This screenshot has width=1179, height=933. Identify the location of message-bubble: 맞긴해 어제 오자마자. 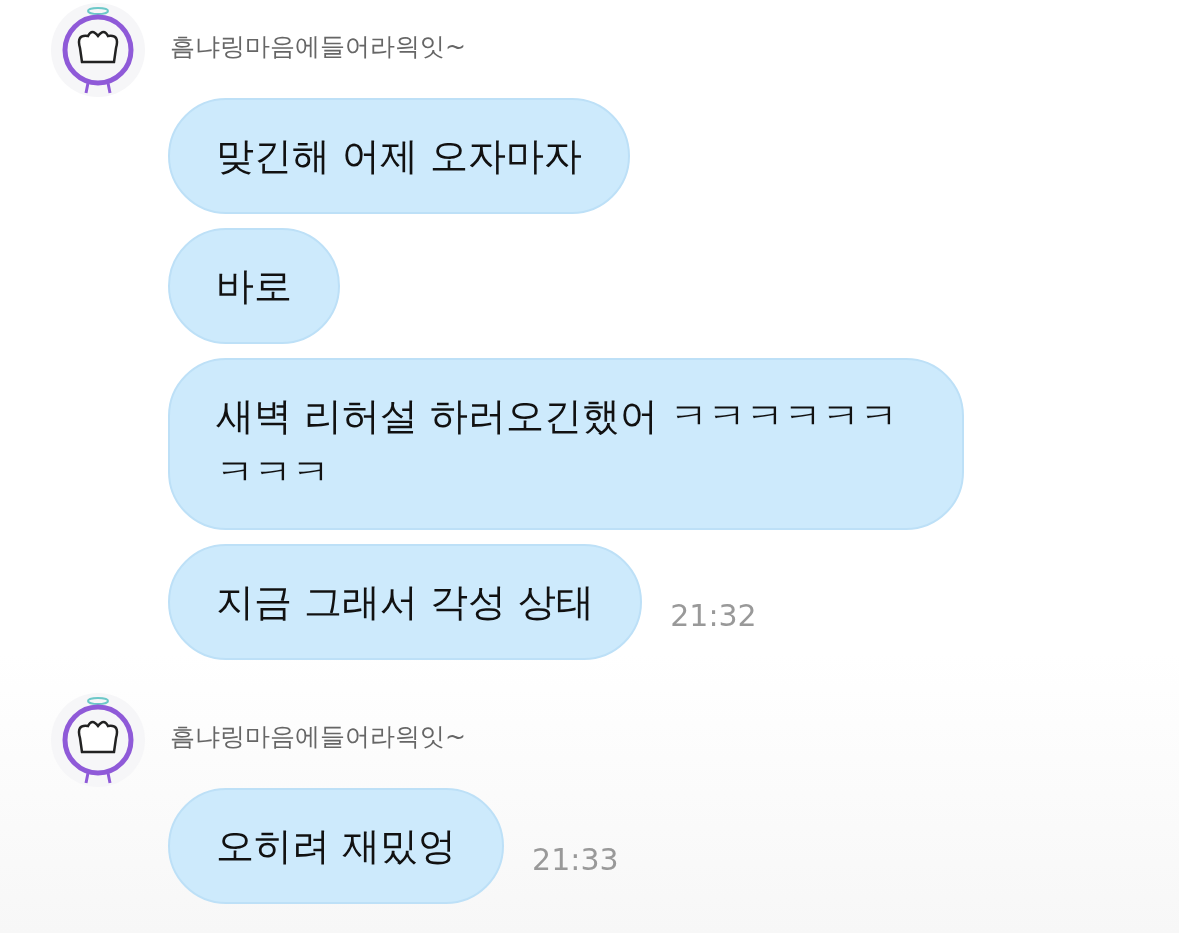
(399, 156).